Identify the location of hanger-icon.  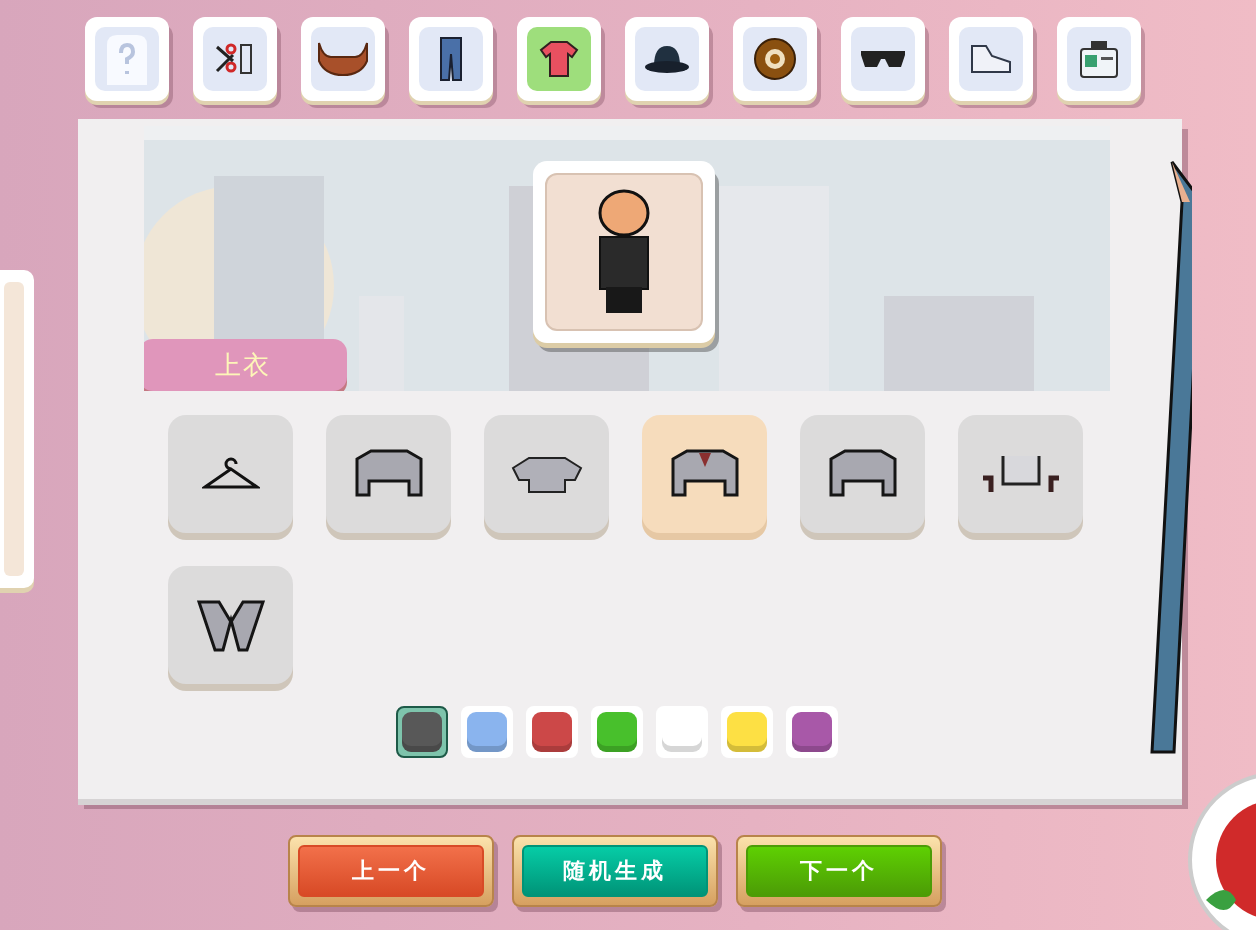
(230, 474).